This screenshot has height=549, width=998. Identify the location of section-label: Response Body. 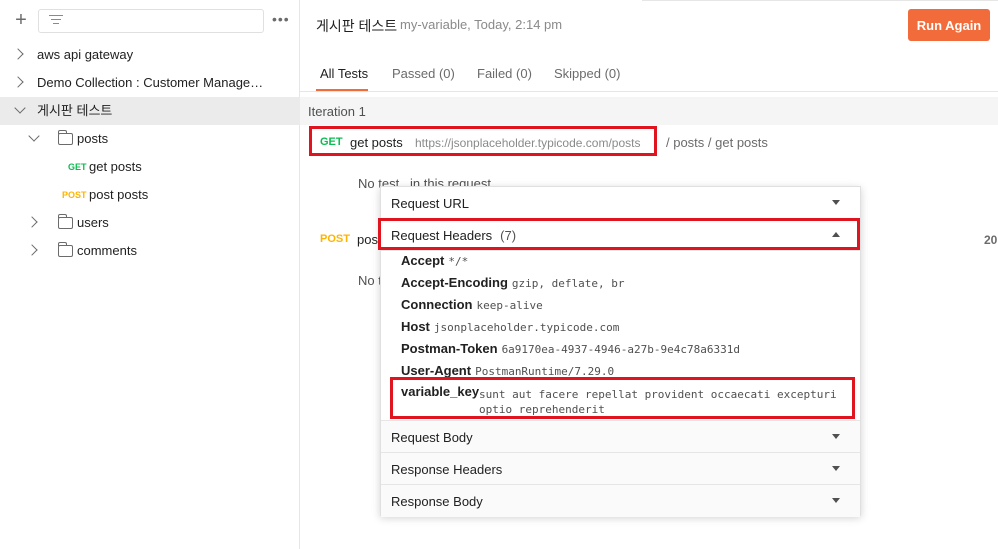
(437, 501).